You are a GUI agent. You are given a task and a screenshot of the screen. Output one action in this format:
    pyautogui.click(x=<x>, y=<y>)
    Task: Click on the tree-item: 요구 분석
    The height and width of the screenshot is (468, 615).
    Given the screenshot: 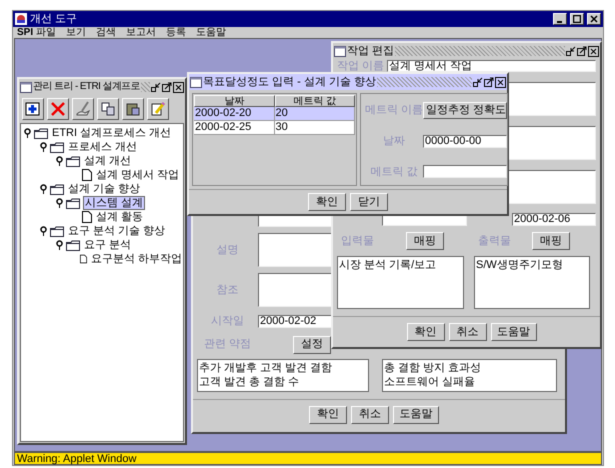 What is the action you would take?
    pyautogui.click(x=107, y=245)
    